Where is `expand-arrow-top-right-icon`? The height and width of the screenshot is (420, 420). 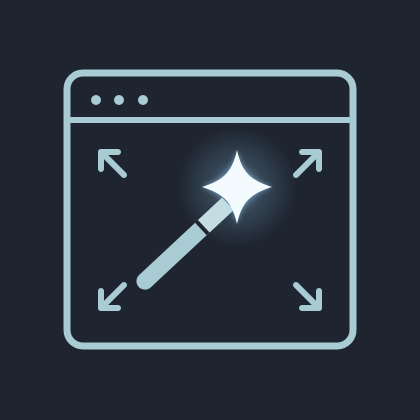
expand-arrow-top-right-icon is located at coordinates (307, 163).